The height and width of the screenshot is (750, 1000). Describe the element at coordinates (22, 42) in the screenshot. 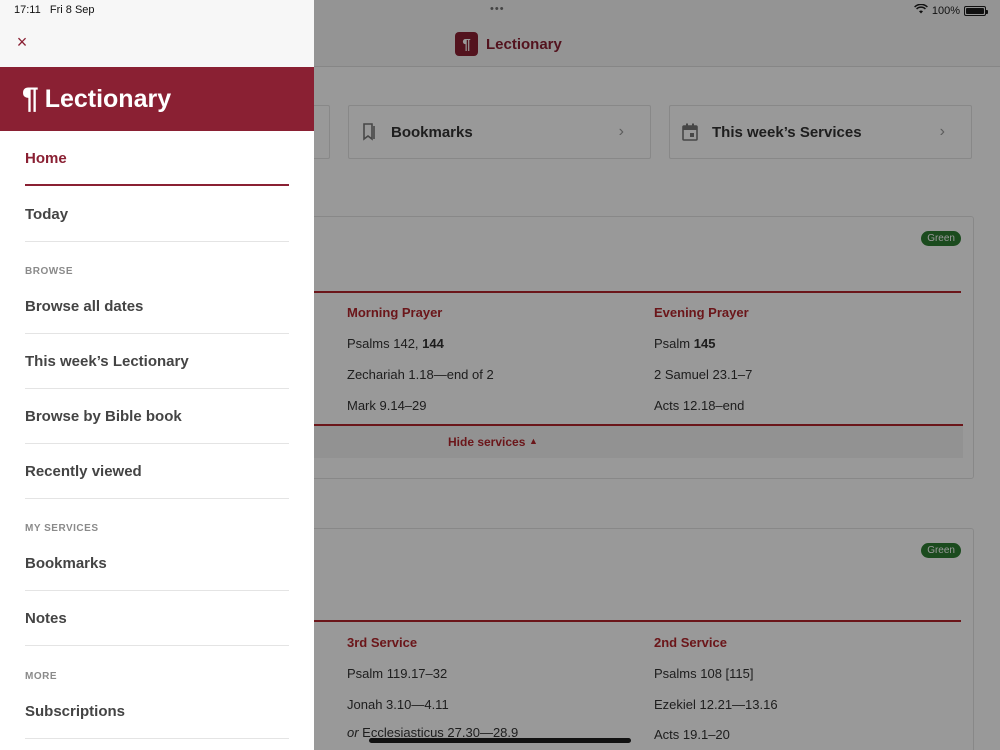

I see `close-icon: ×` at that location.